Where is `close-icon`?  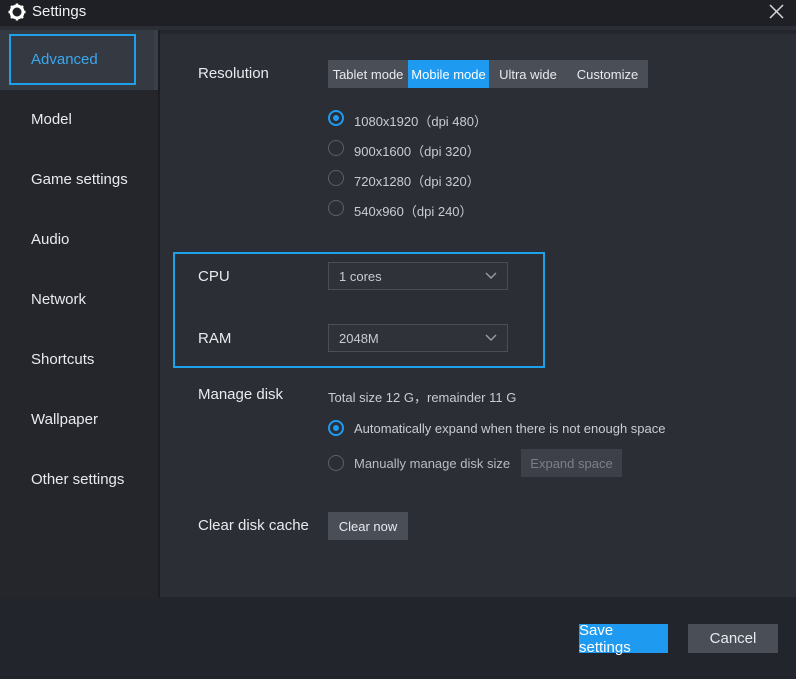
close-icon is located at coordinates (777, 13).